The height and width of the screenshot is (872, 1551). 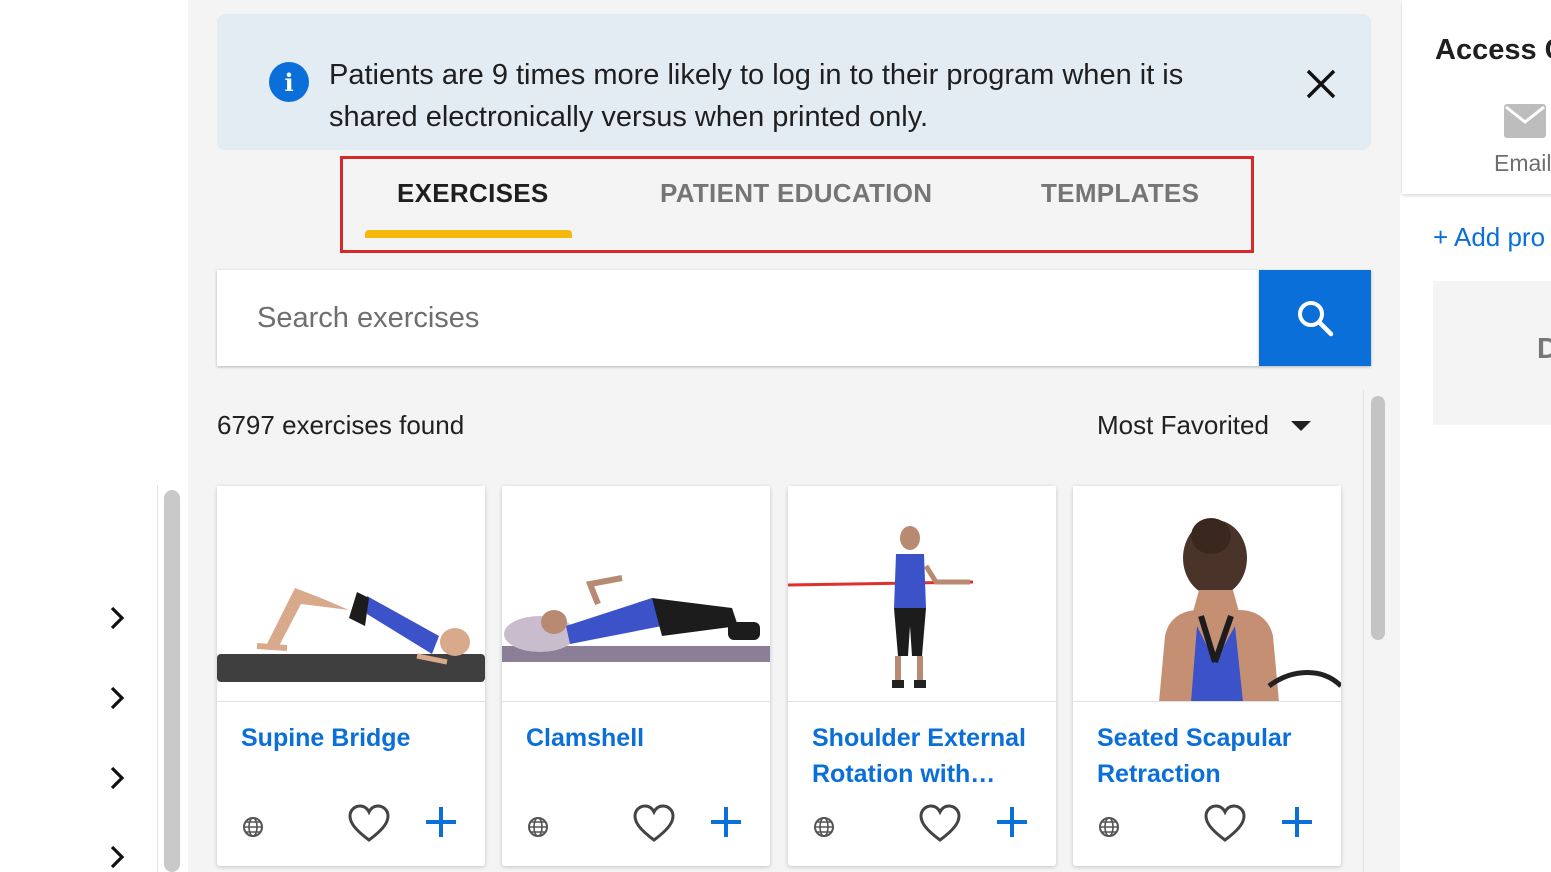 I want to click on exercise-title: Clamshell, so click(x=641, y=738).